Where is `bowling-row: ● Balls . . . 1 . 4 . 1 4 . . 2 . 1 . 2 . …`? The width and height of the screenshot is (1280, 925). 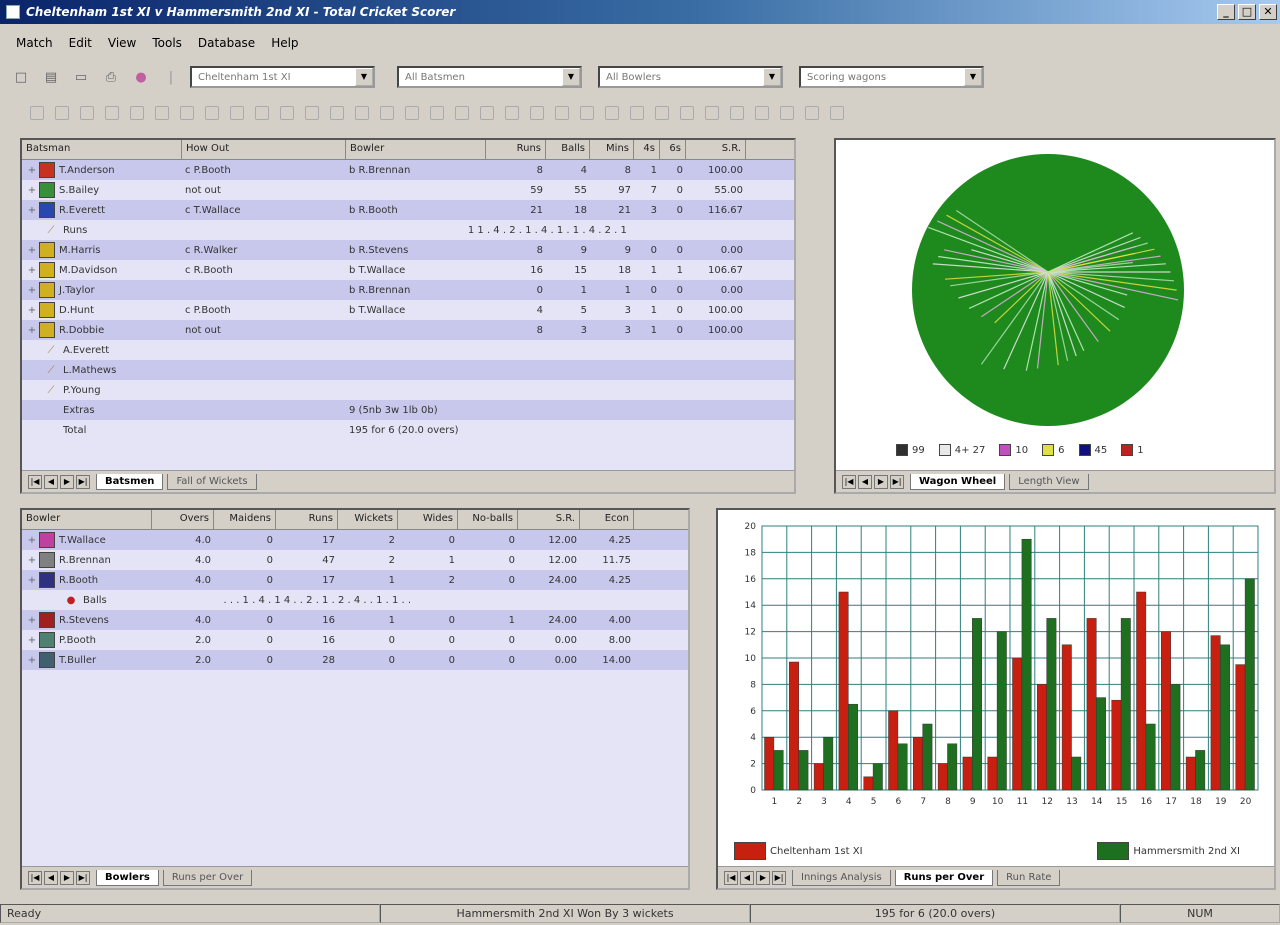 bowling-row: ● Balls . . . 1 . 4 . 1 4 . . 2 . 1 . 2 . … is located at coordinates (355, 600).